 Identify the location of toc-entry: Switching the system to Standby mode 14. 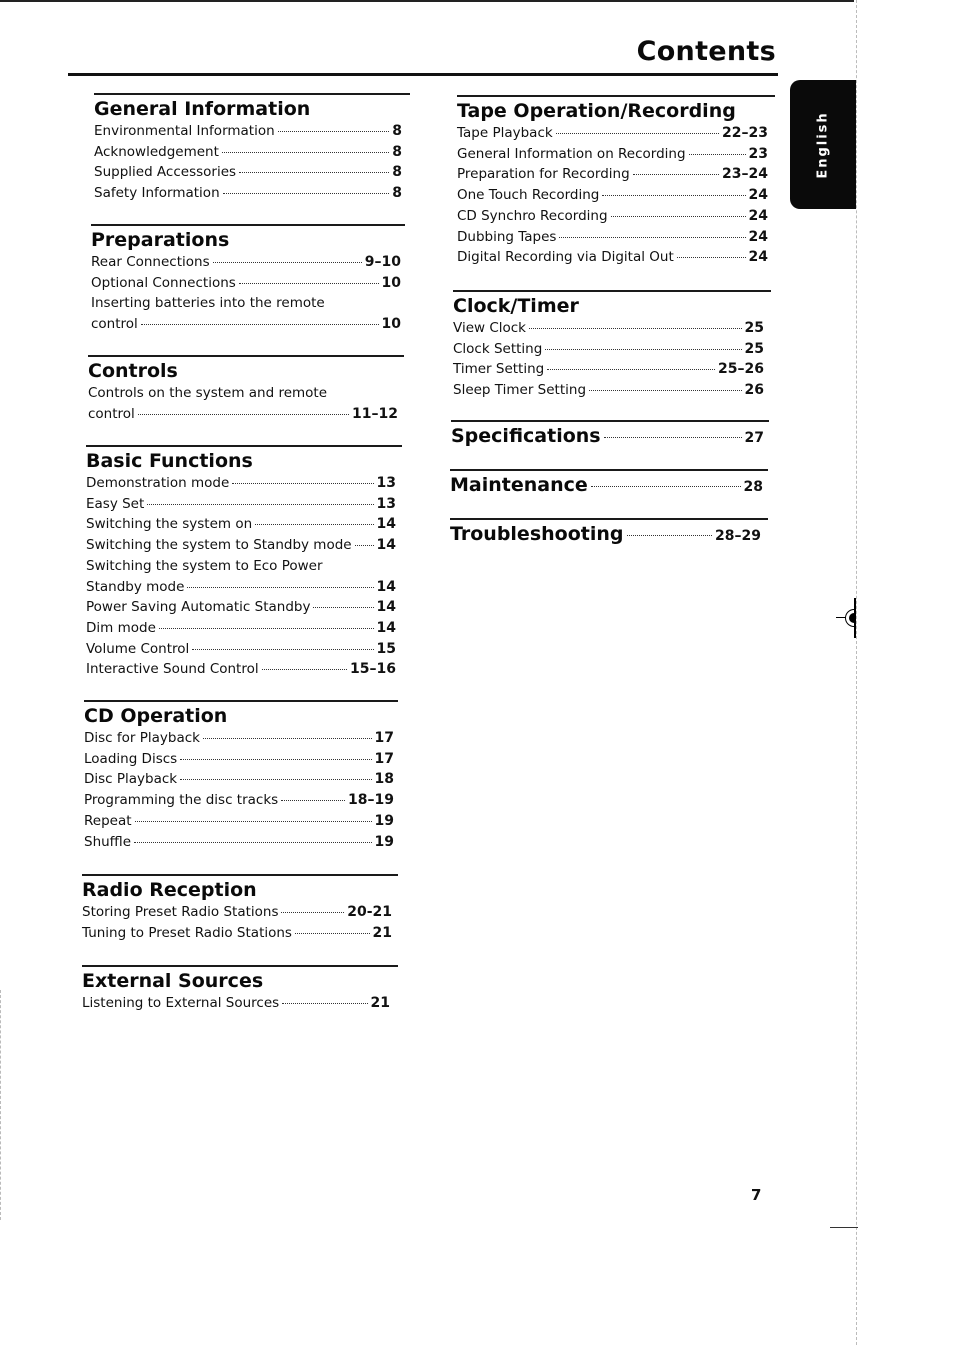
(241, 545).